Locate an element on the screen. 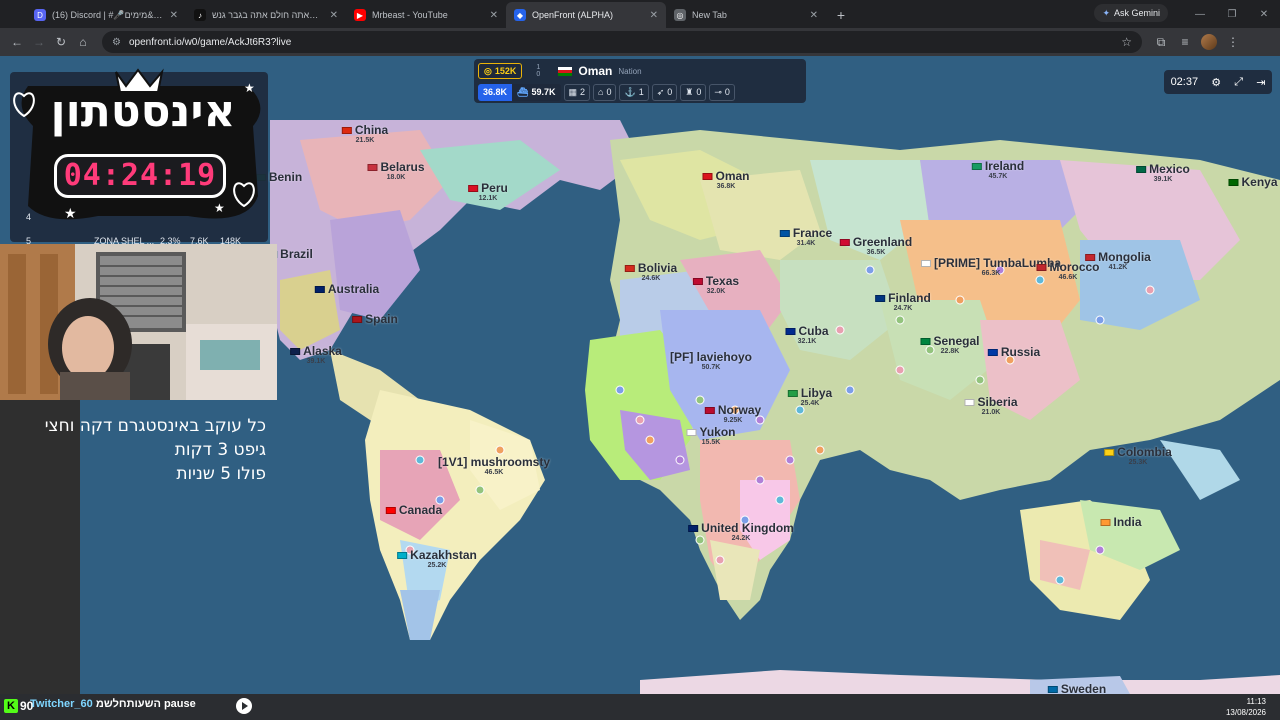 The image size is (1280, 720). minimize-icon: — is located at coordinates (1200, 14).